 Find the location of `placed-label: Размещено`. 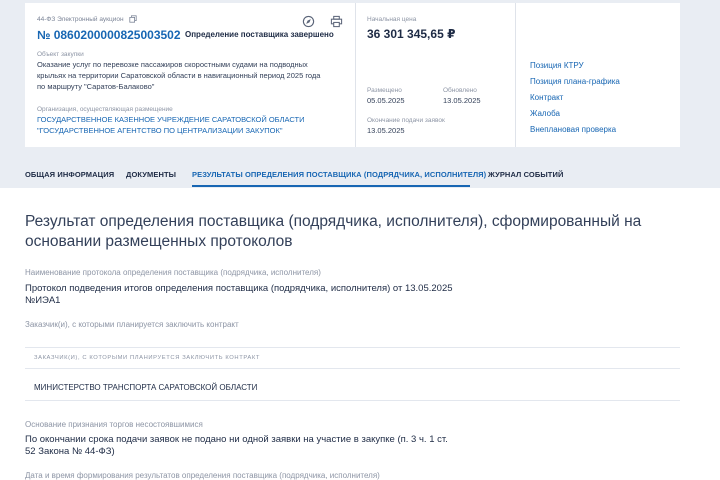

placed-label: Размещено is located at coordinates (384, 90).